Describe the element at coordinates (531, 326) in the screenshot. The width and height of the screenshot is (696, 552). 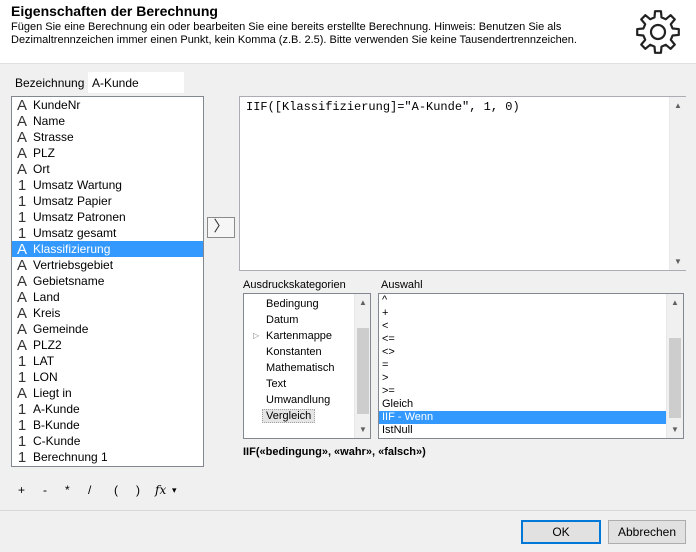
I see `selection-item: <` at that location.